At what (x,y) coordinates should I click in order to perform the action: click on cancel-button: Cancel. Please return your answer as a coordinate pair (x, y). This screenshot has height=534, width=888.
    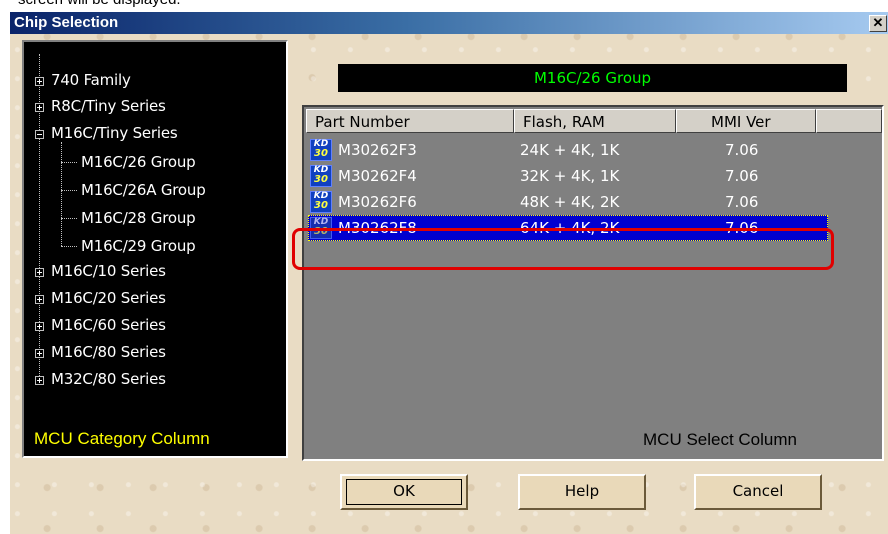
    Looking at the image, I should click on (758, 492).